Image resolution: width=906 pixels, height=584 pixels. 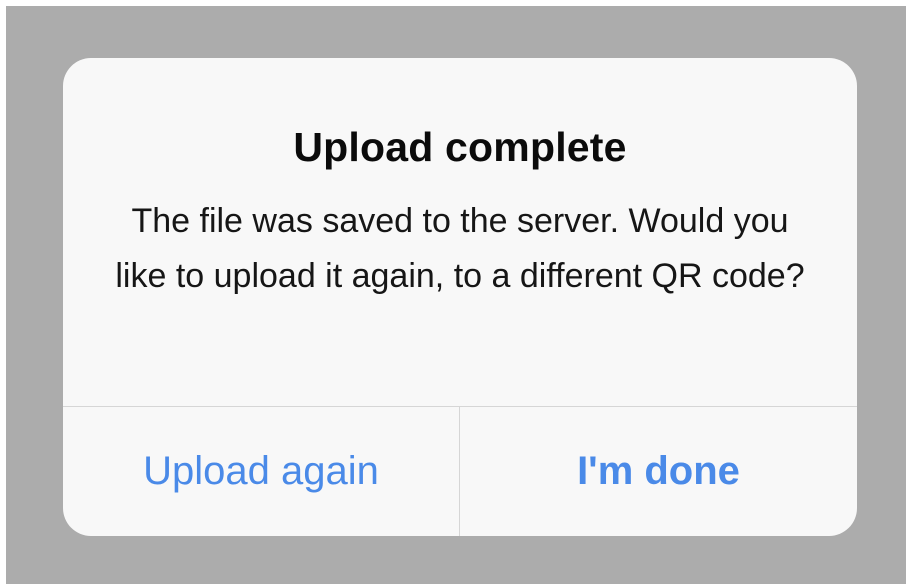 What do you see at coordinates (460, 147) in the screenshot?
I see `alert-title: Upload complete` at bounding box center [460, 147].